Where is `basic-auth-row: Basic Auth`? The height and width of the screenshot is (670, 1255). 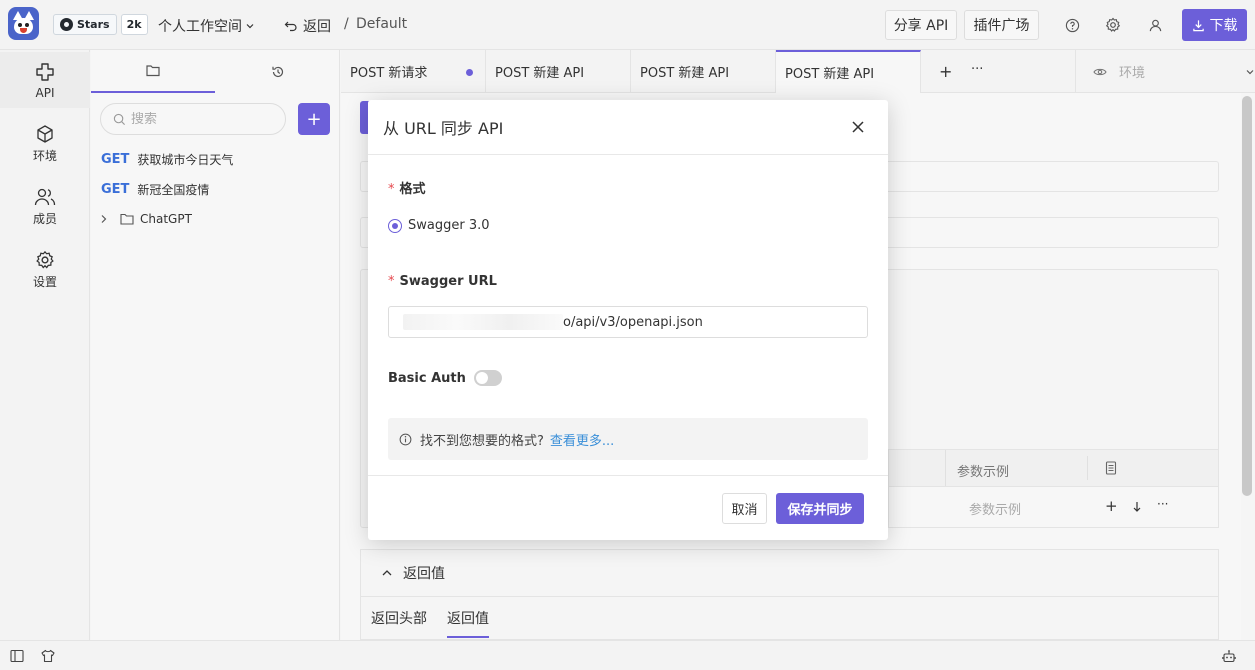
basic-auth-row: Basic Auth is located at coordinates (445, 378).